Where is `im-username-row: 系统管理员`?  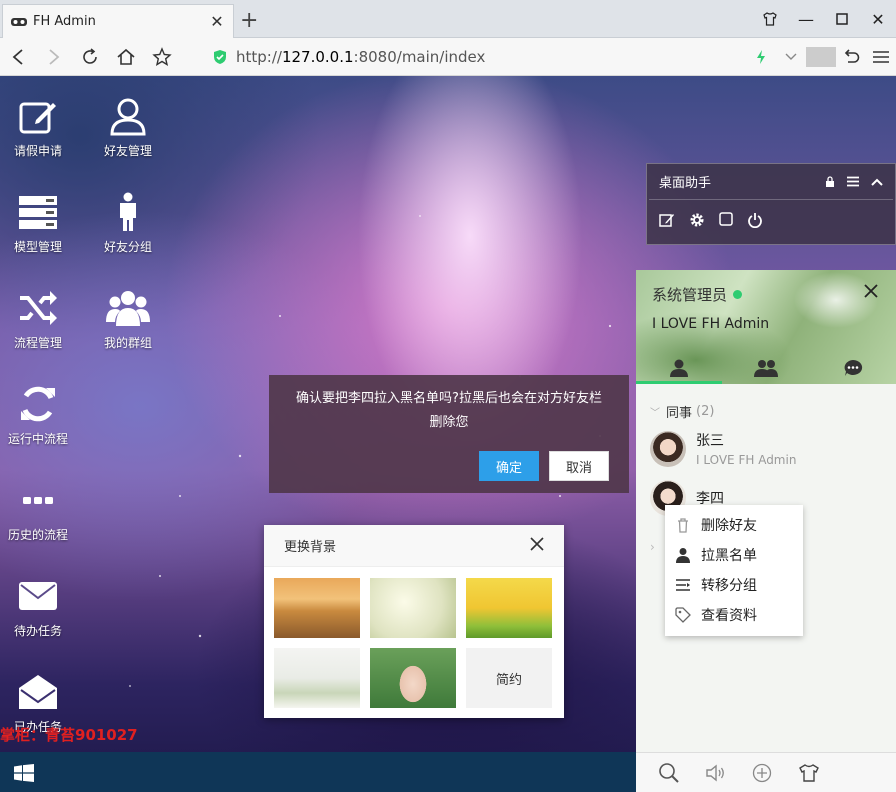
im-username-row: 系统管理员 is located at coordinates (697, 294).